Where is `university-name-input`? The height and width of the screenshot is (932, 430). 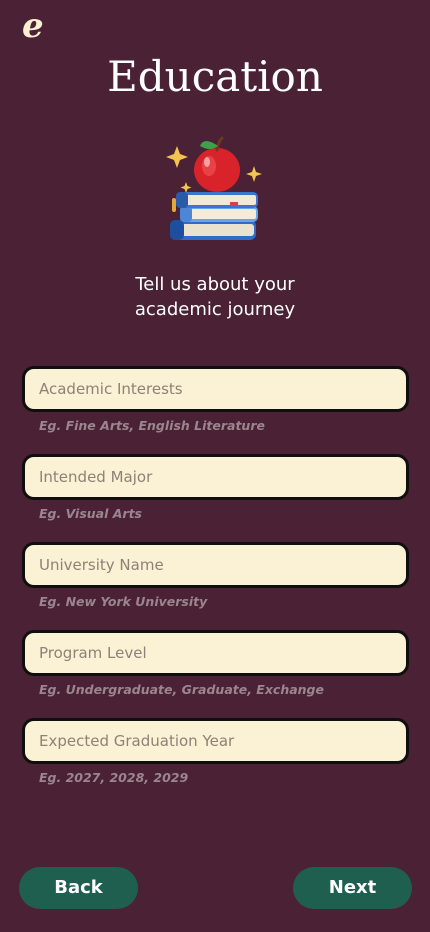 university-name-input is located at coordinates (215, 565).